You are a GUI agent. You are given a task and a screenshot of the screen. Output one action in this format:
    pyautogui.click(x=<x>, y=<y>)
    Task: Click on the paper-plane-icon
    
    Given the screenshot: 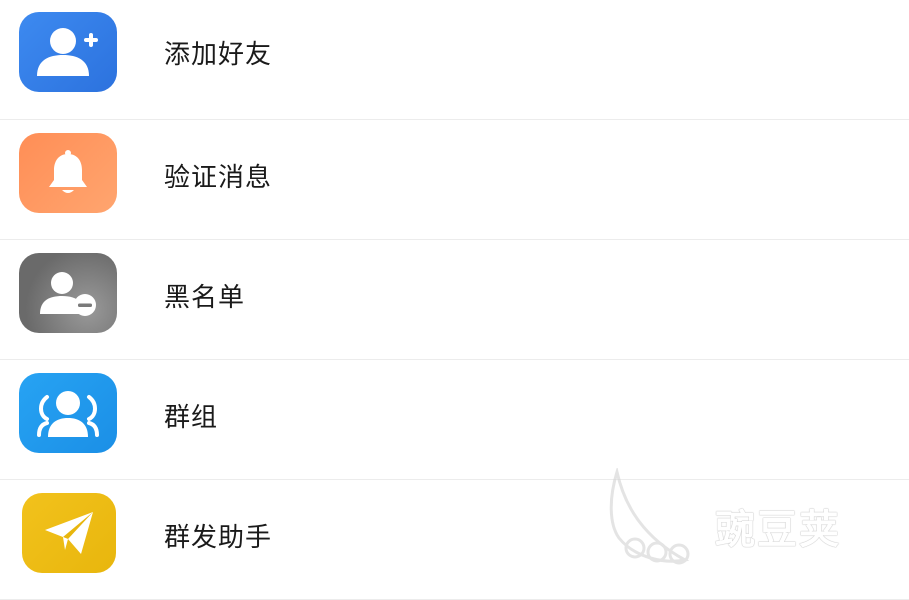 What is the action you would take?
    pyautogui.click(x=69, y=533)
    